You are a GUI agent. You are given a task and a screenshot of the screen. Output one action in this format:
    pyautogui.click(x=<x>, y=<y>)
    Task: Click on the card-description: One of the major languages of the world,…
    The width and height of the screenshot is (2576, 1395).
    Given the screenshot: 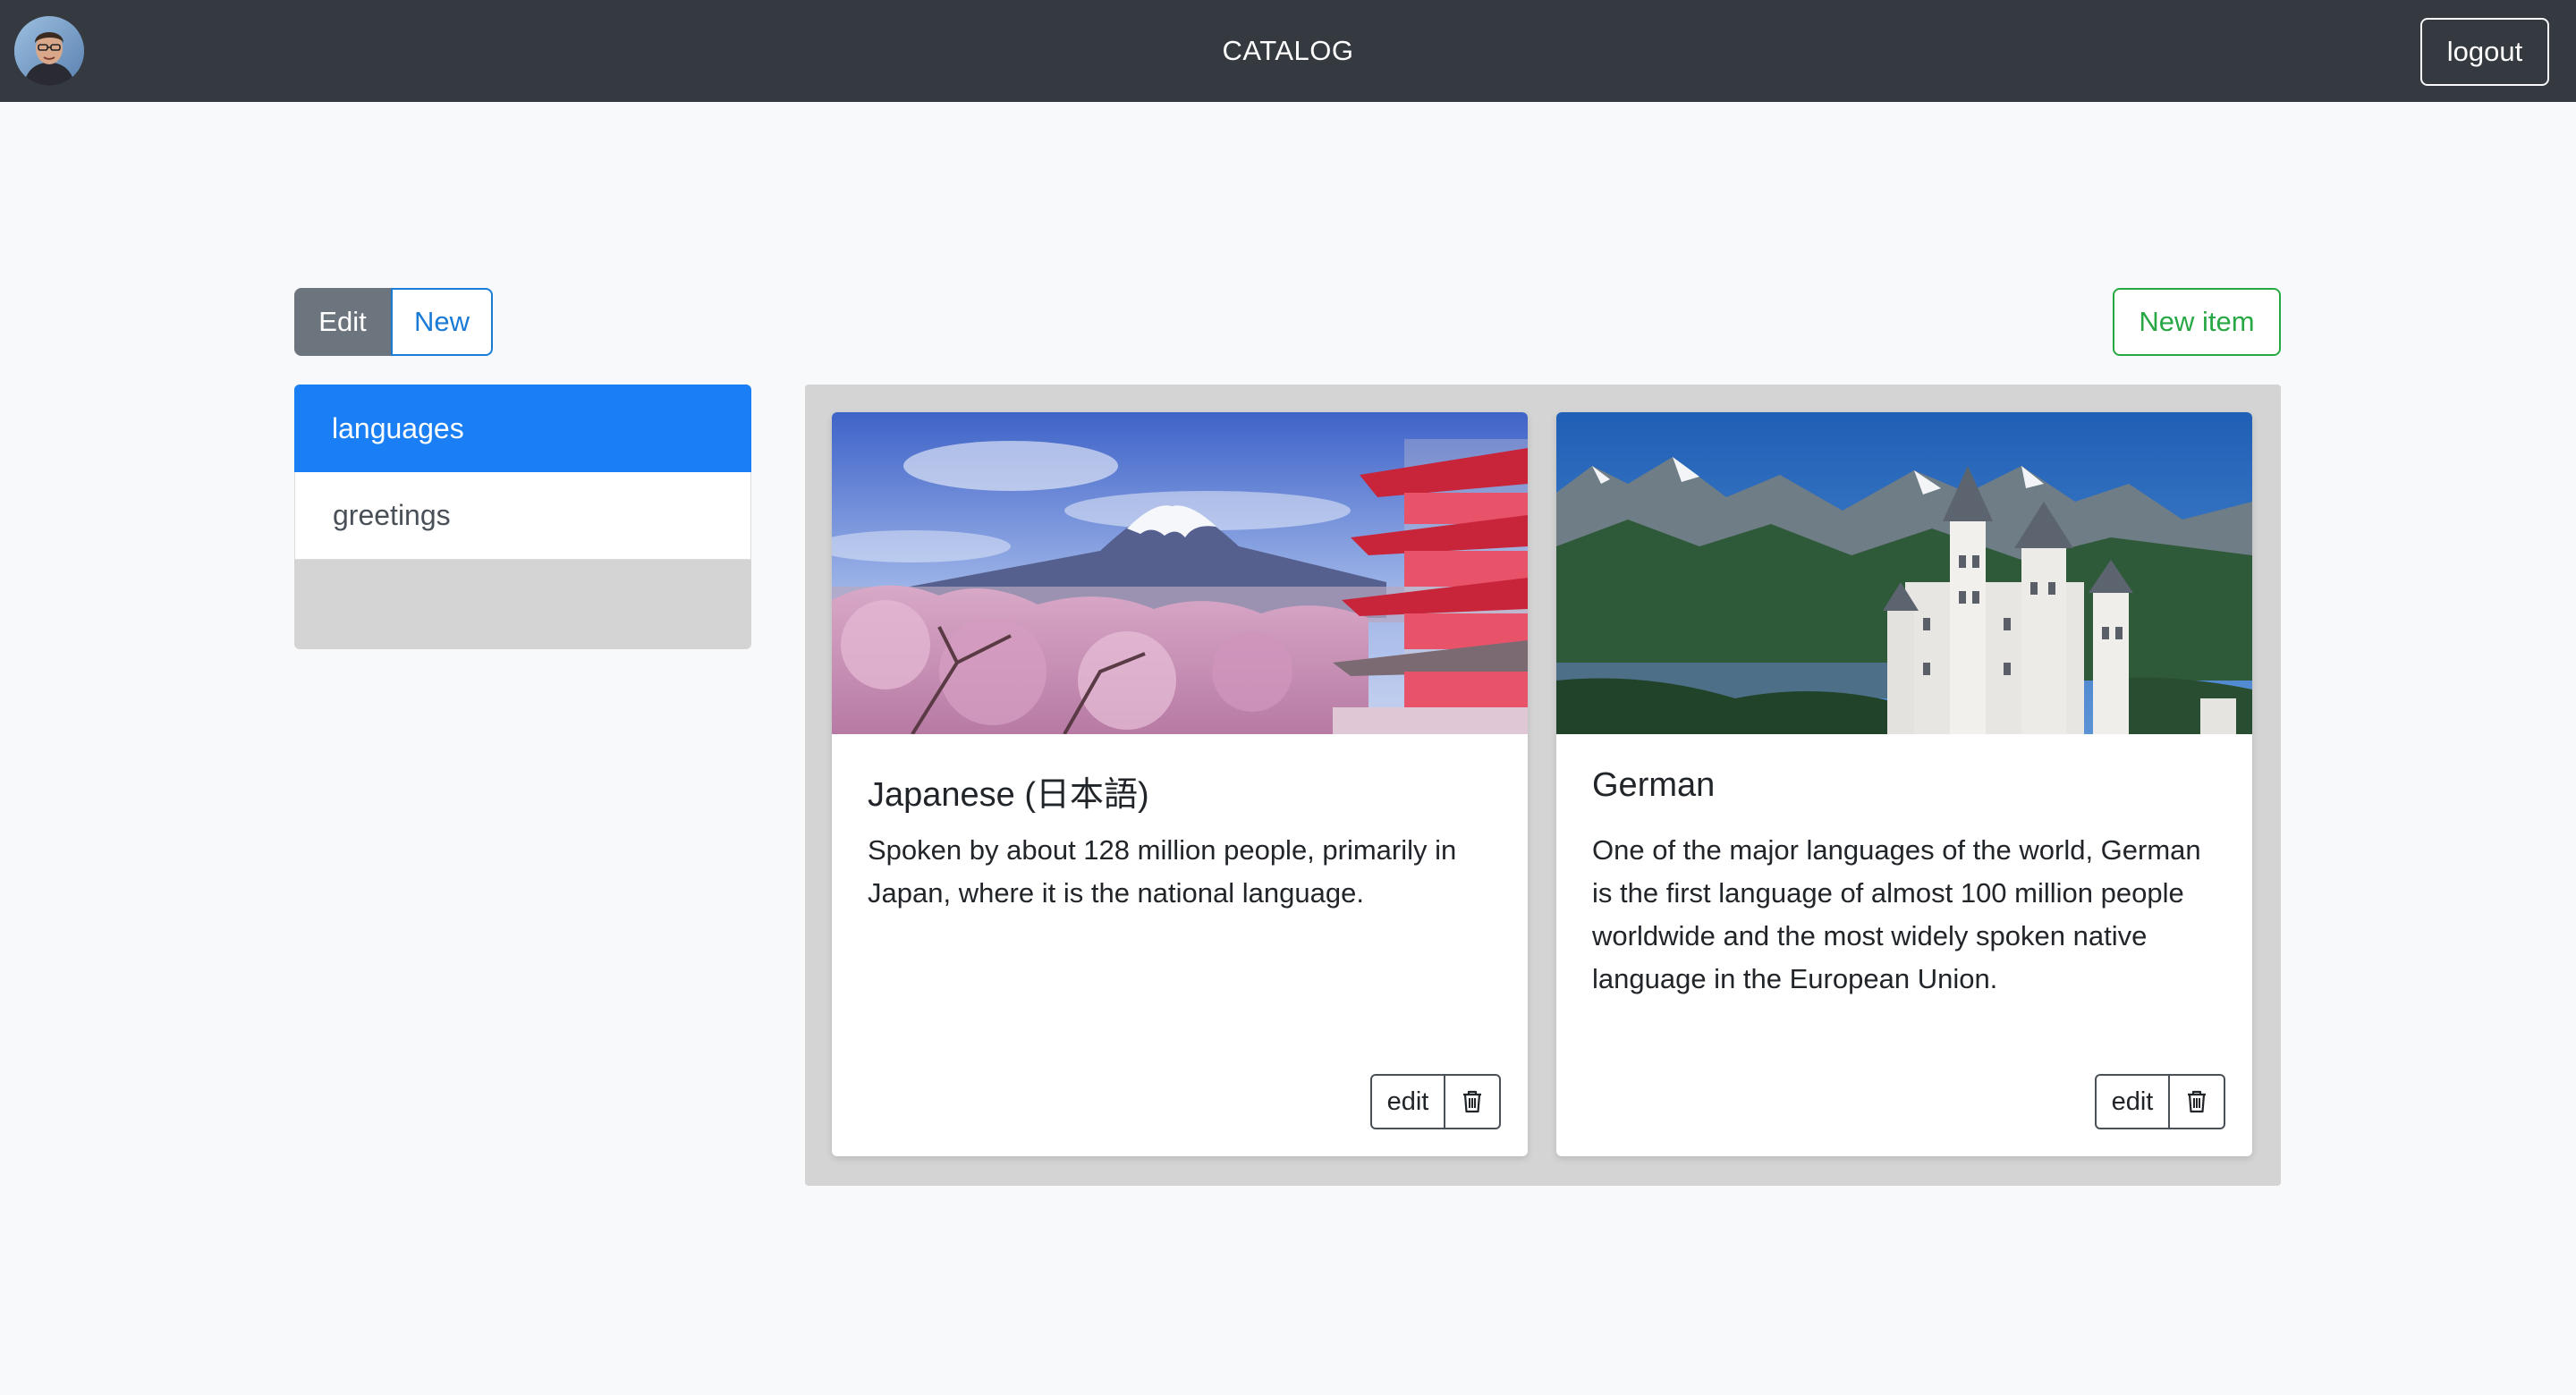 What is the action you would take?
    pyautogui.click(x=1896, y=914)
    